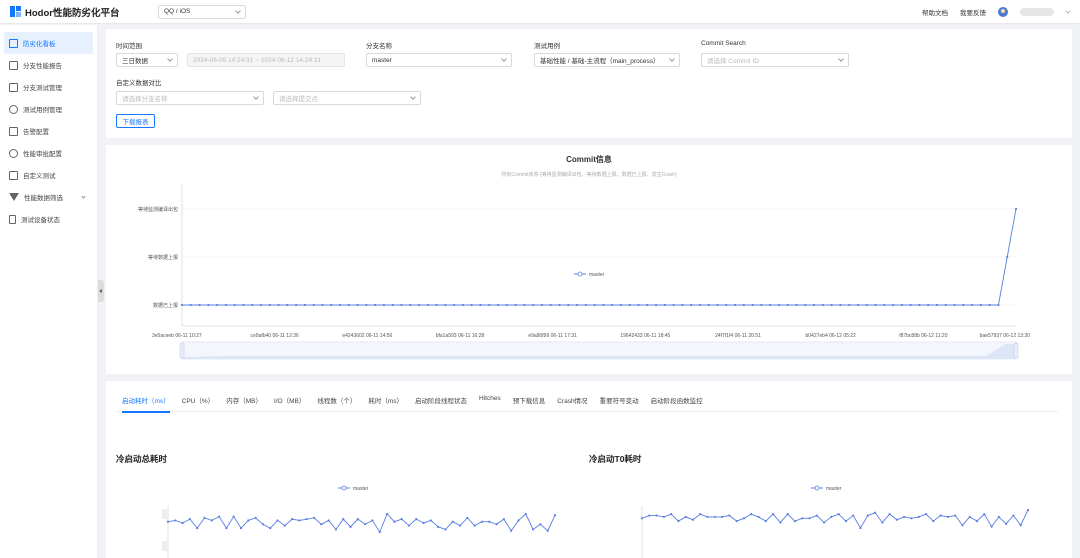 The height and width of the screenshot is (558, 1080). Describe the element at coordinates (599, 350) in the screenshot. I see `data-zoom-slider` at that location.